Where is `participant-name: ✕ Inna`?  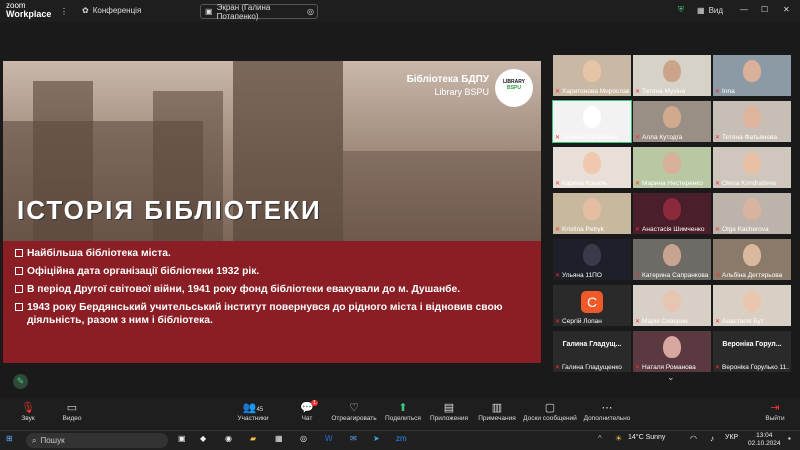
participant-name: ✕ Inna is located at coordinates (725, 91).